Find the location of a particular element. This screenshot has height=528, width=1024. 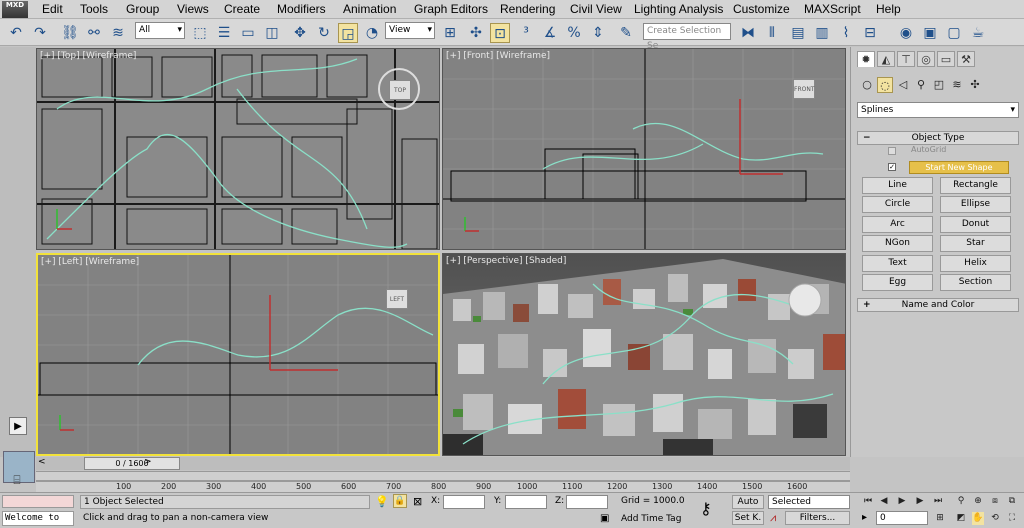

donut-button: Donut is located at coordinates (975, 224).